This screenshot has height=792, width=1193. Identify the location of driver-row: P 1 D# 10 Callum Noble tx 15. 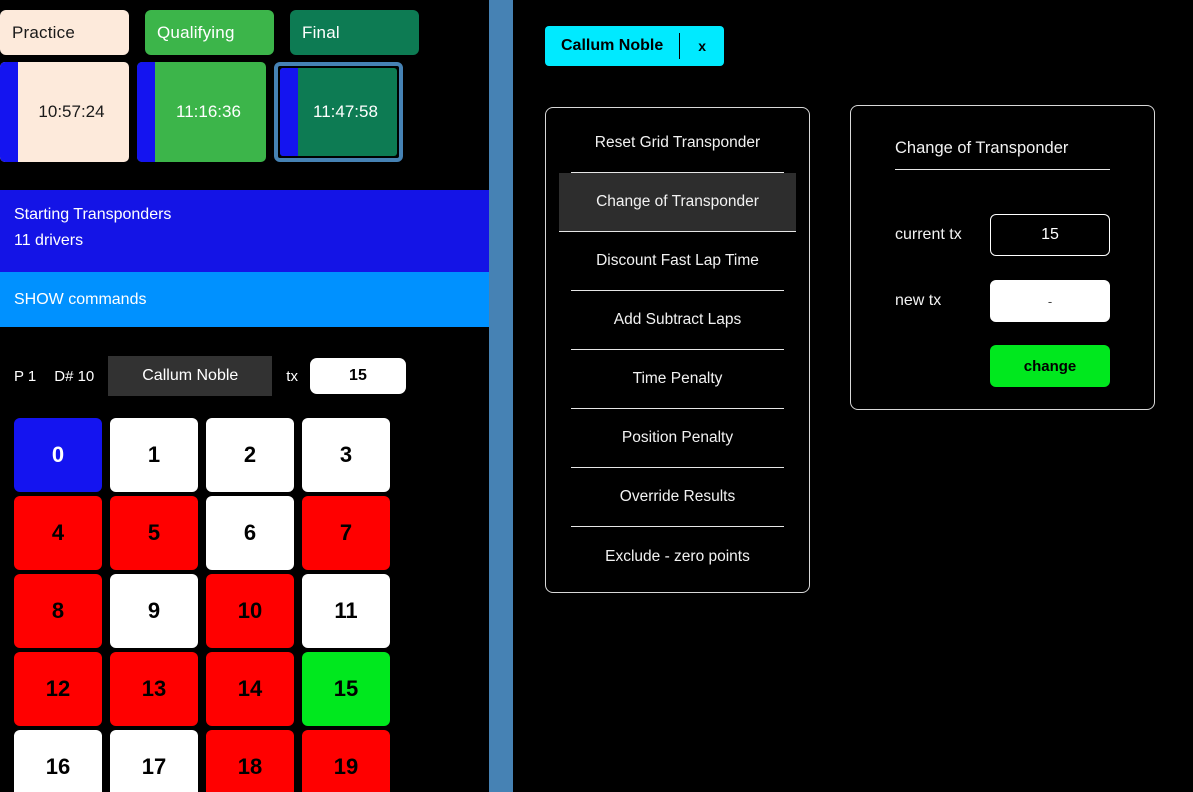
(244, 376).